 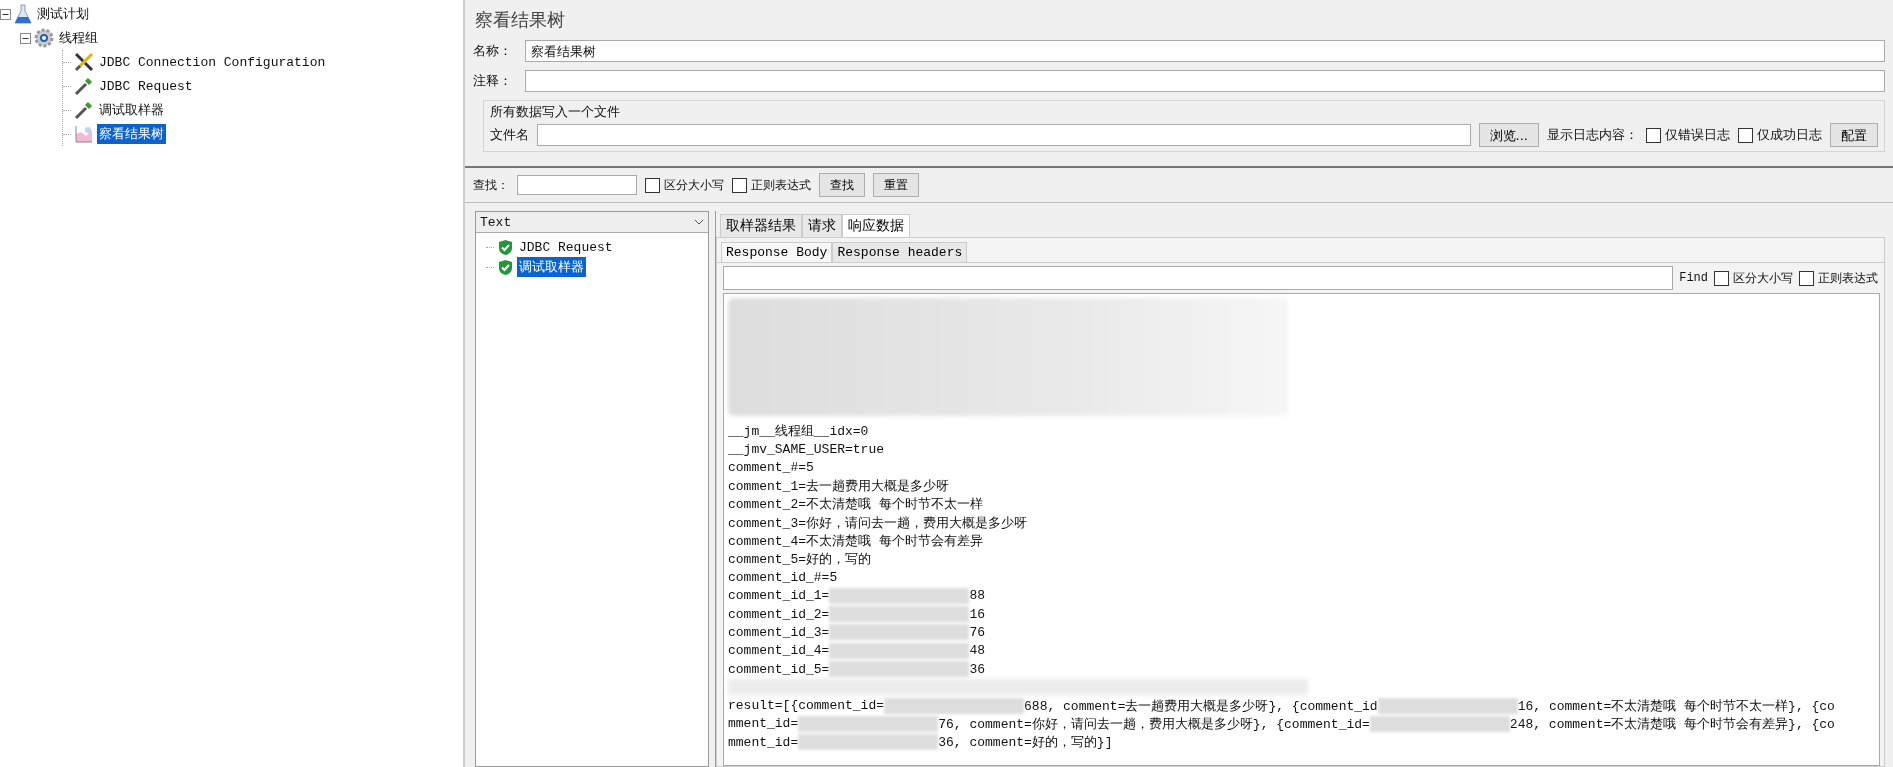 What do you see at coordinates (1697, 135) in the screenshot?
I see `checkbox-label: 仅错误日志` at bounding box center [1697, 135].